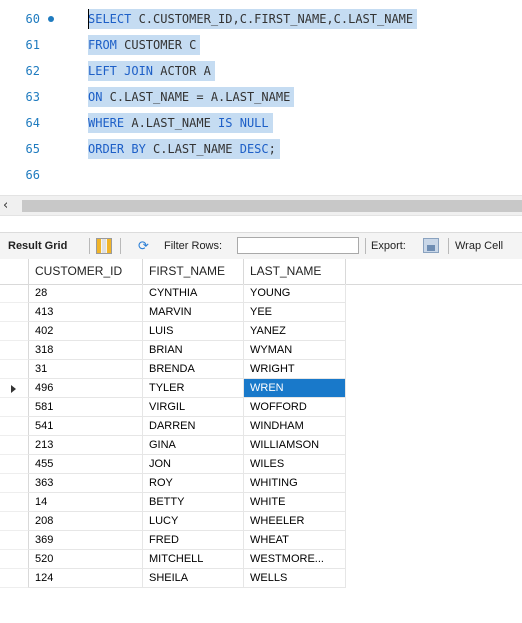 This screenshot has height=623, width=522. What do you see at coordinates (37, 246) in the screenshot?
I see `result-grid-tab: Result Grid` at bounding box center [37, 246].